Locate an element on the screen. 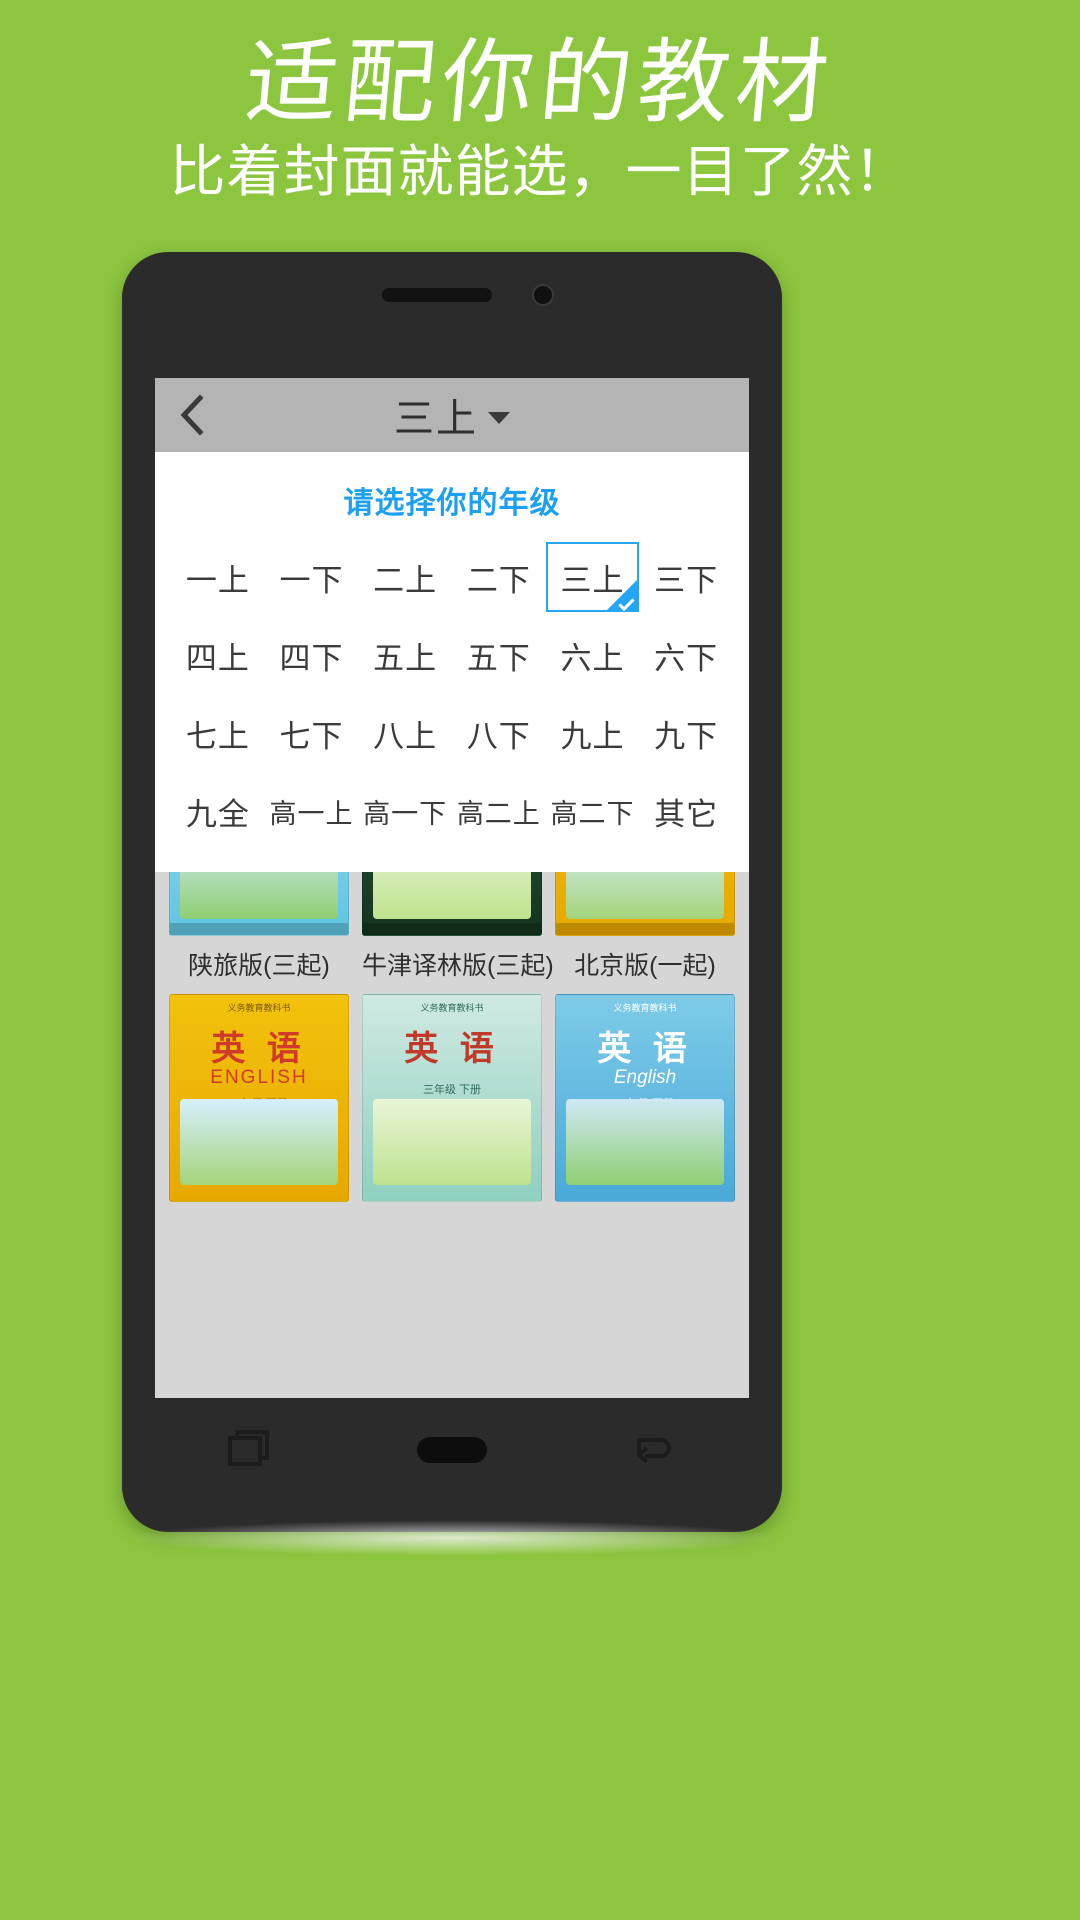  home-pill-icon is located at coordinates (452, 1450).